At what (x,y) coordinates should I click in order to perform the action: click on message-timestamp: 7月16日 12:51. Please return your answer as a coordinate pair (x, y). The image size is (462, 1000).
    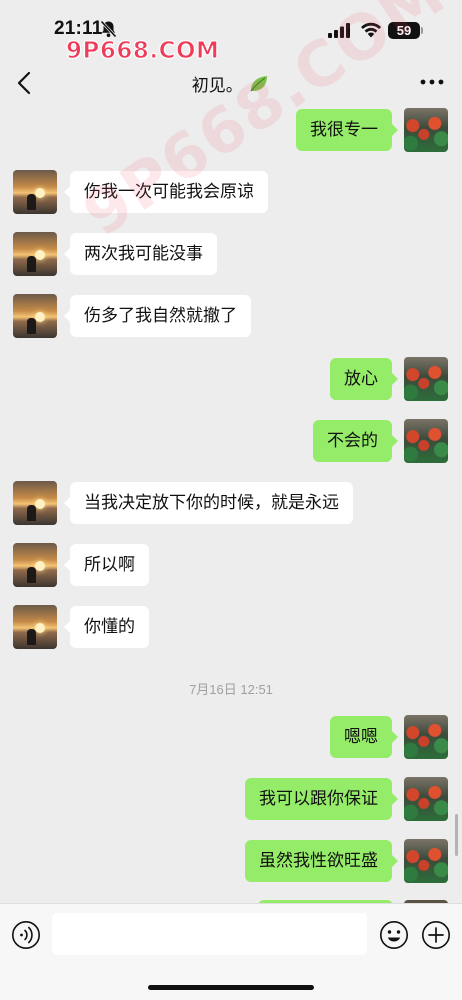
    Looking at the image, I should click on (231, 689).